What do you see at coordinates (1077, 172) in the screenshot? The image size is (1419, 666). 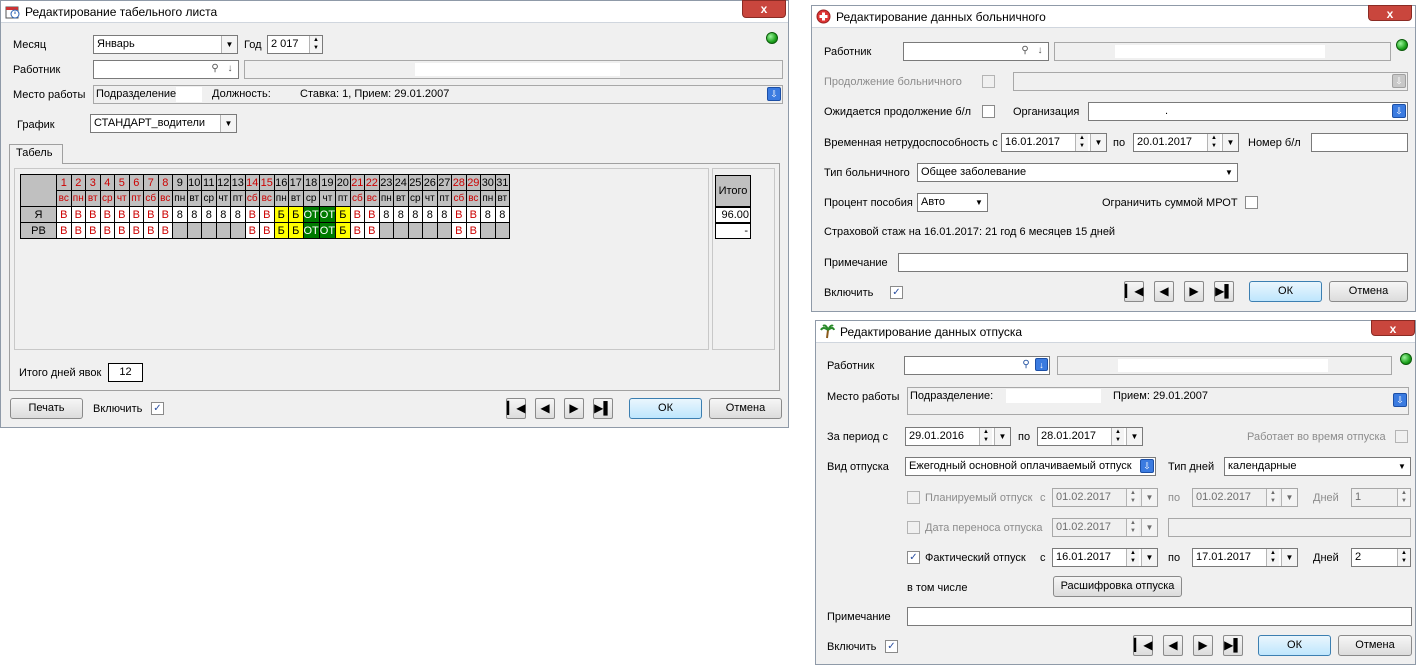 I see `type-select: Общее заболевание ▼` at bounding box center [1077, 172].